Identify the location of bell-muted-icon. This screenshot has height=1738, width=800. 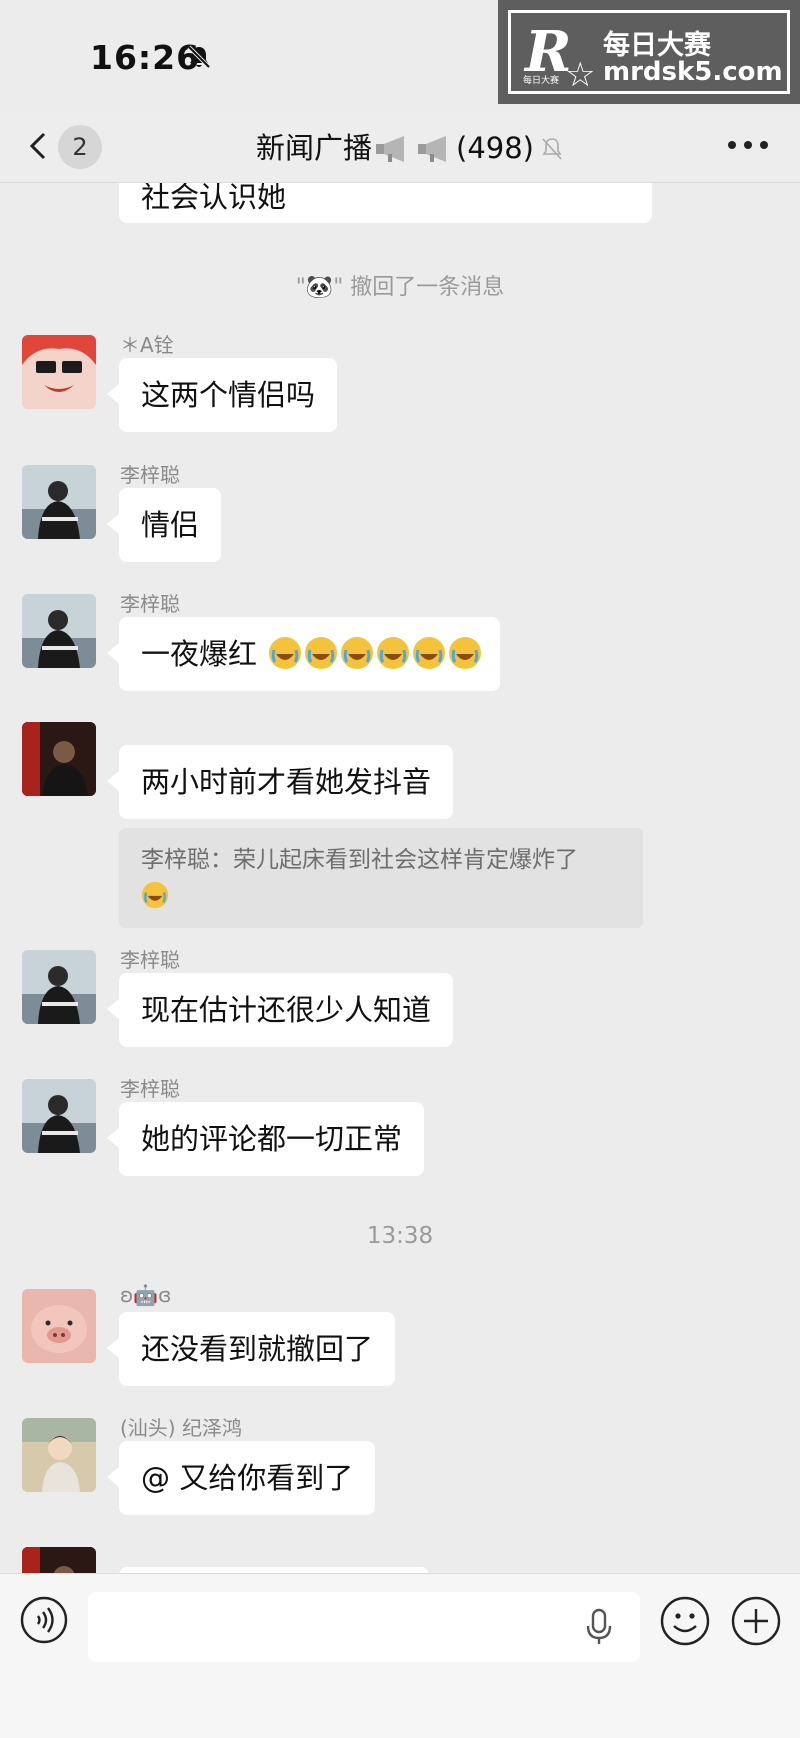
(199, 57).